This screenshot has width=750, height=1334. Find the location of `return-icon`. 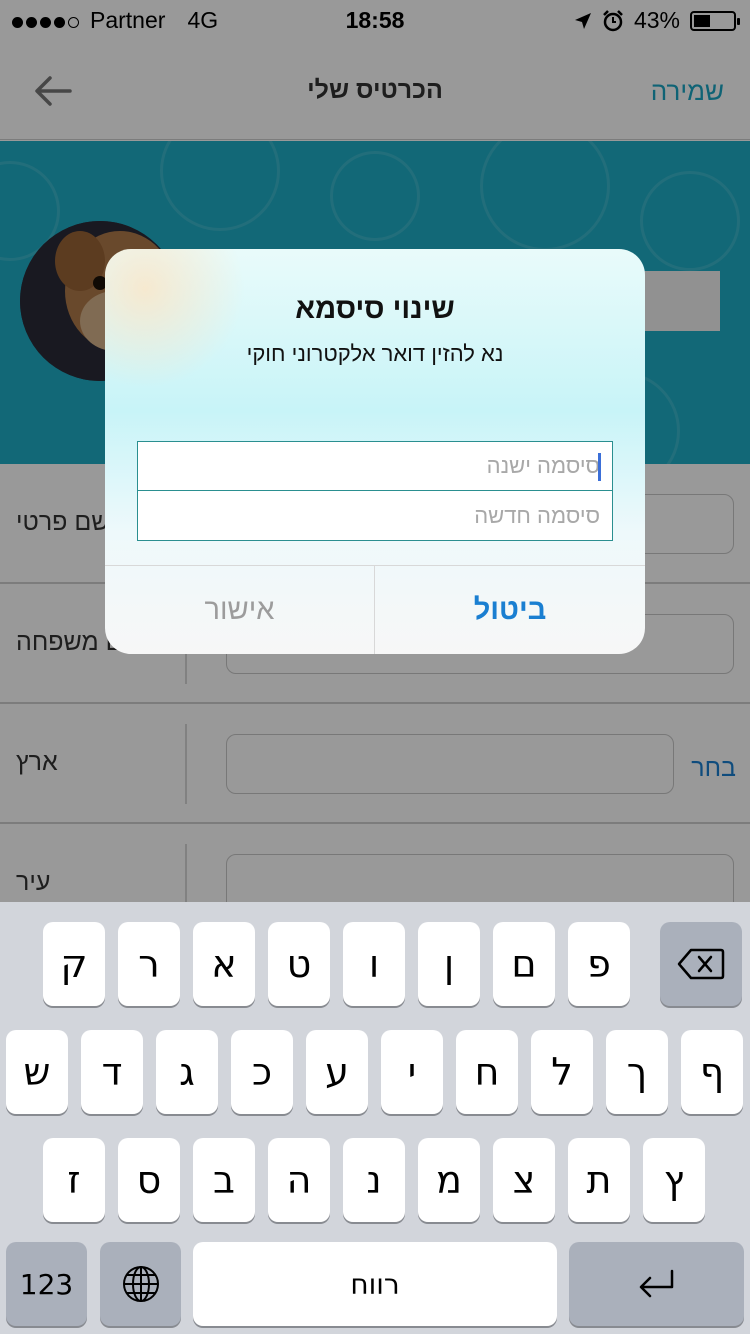

return-icon is located at coordinates (656, 1283).